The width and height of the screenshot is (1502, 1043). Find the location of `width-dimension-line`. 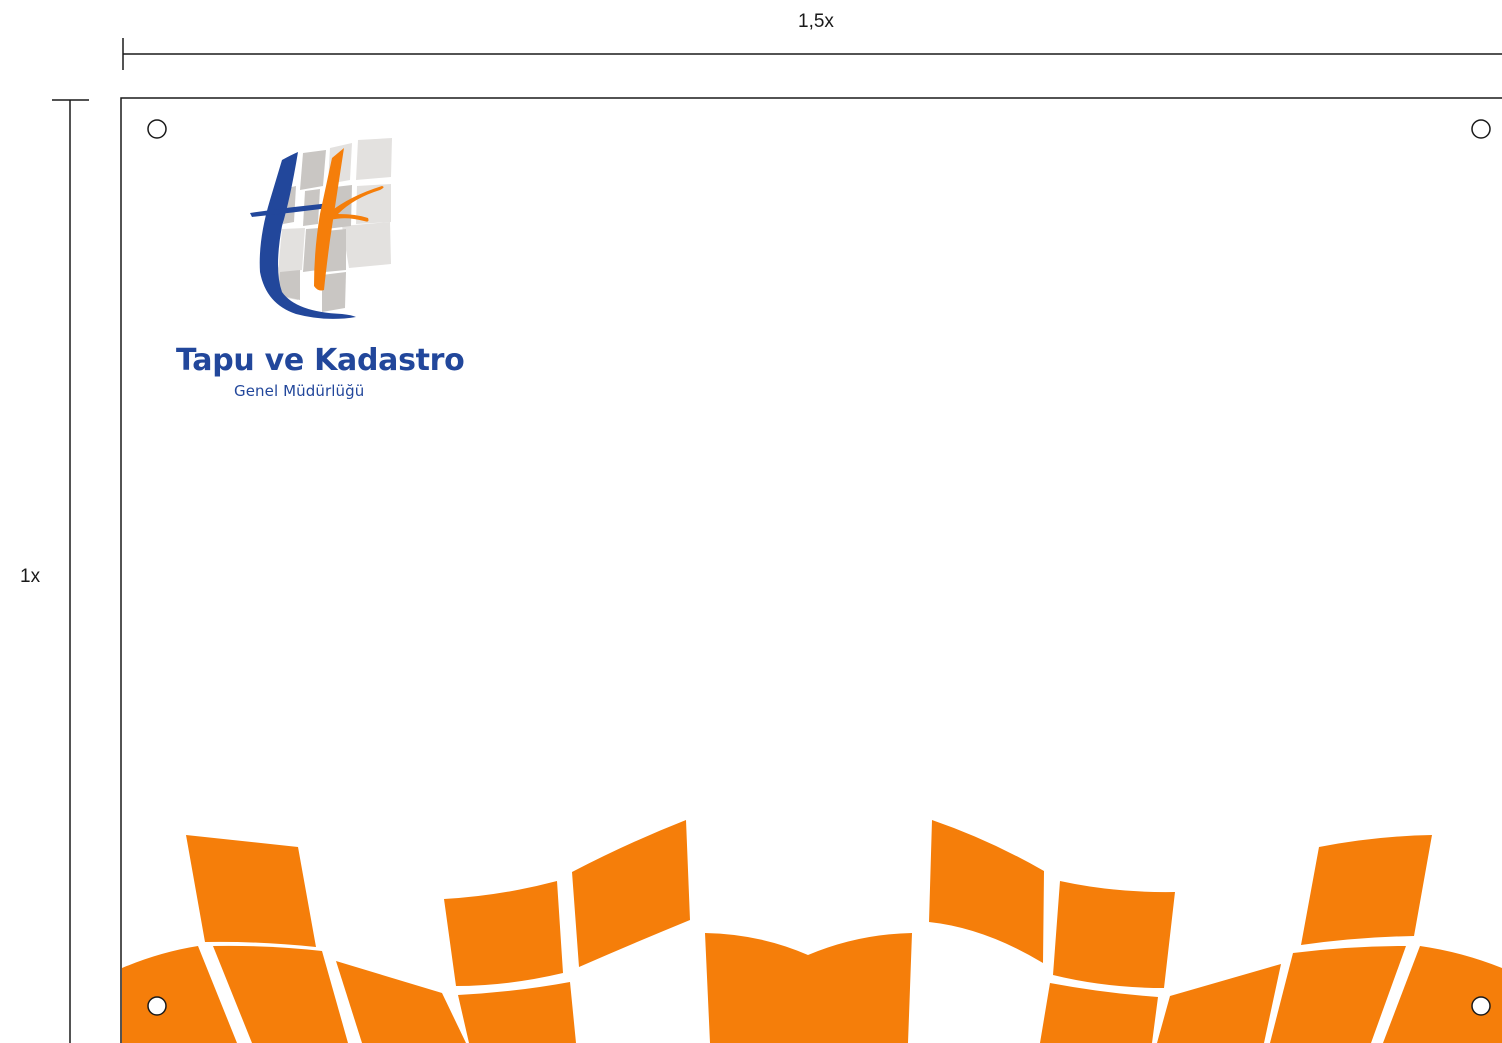

width-dimension-line is located at coordinates (812, 54).